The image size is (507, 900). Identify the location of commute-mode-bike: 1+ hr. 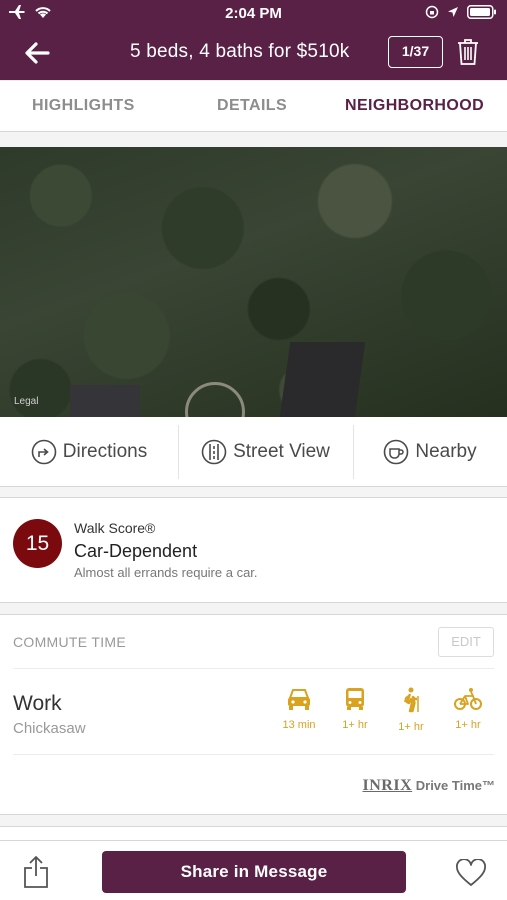
(468, 709).